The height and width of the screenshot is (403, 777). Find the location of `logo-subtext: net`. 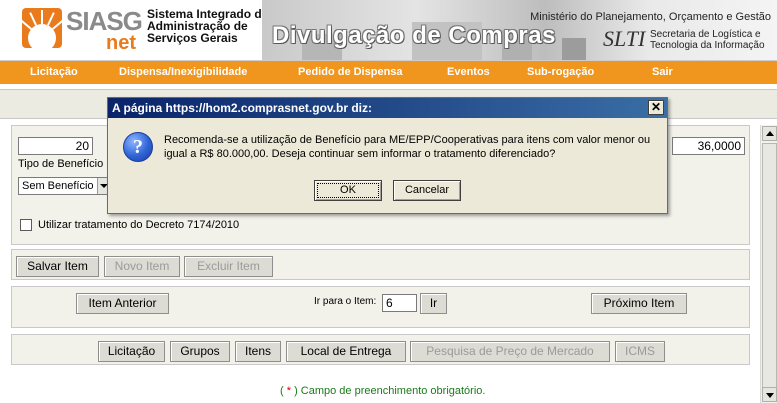

logo-subtext: net is located at coordinates (121, 43).